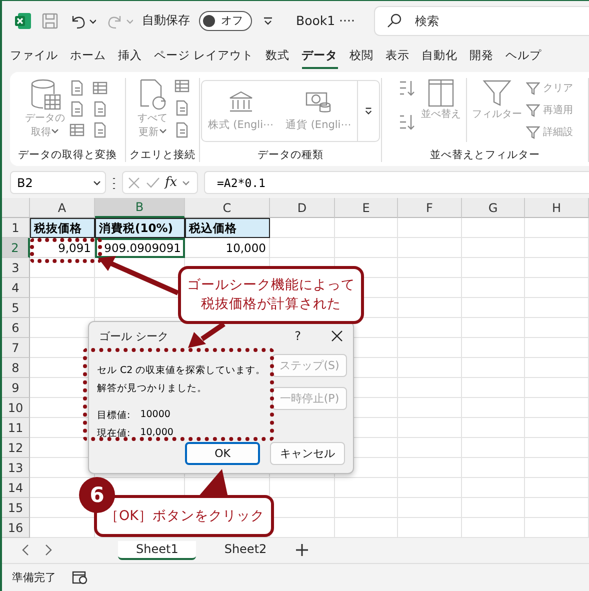 This screenshot has width=589, height=591. What do you see at coordinates (524, 56) in the screenshot?
I see `ribbon-tab: ヘルプ` at bounding box center [524, 56].